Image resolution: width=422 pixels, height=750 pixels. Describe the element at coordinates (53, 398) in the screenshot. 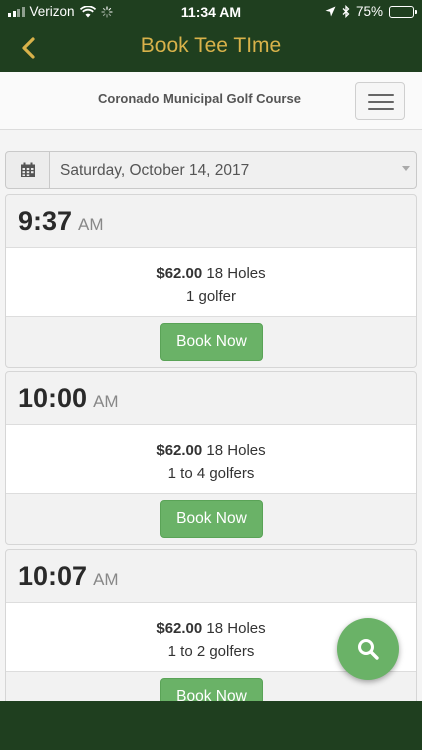

I see `tee-time: 10:00` at that location.